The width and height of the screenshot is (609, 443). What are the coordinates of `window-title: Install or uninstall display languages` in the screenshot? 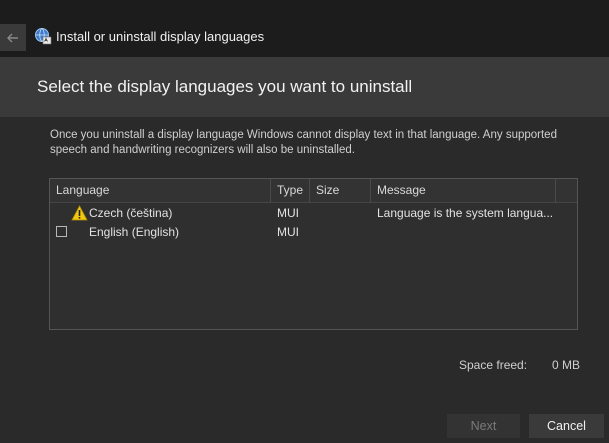 It's located at (160, 36).